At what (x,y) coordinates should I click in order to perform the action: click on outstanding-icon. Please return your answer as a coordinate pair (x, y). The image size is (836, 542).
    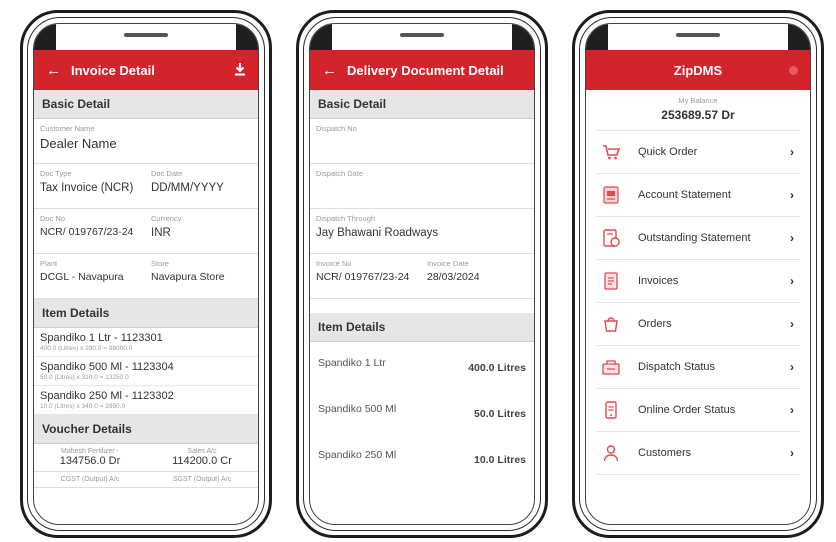
    Looking at the image, I should click on (611, 238).